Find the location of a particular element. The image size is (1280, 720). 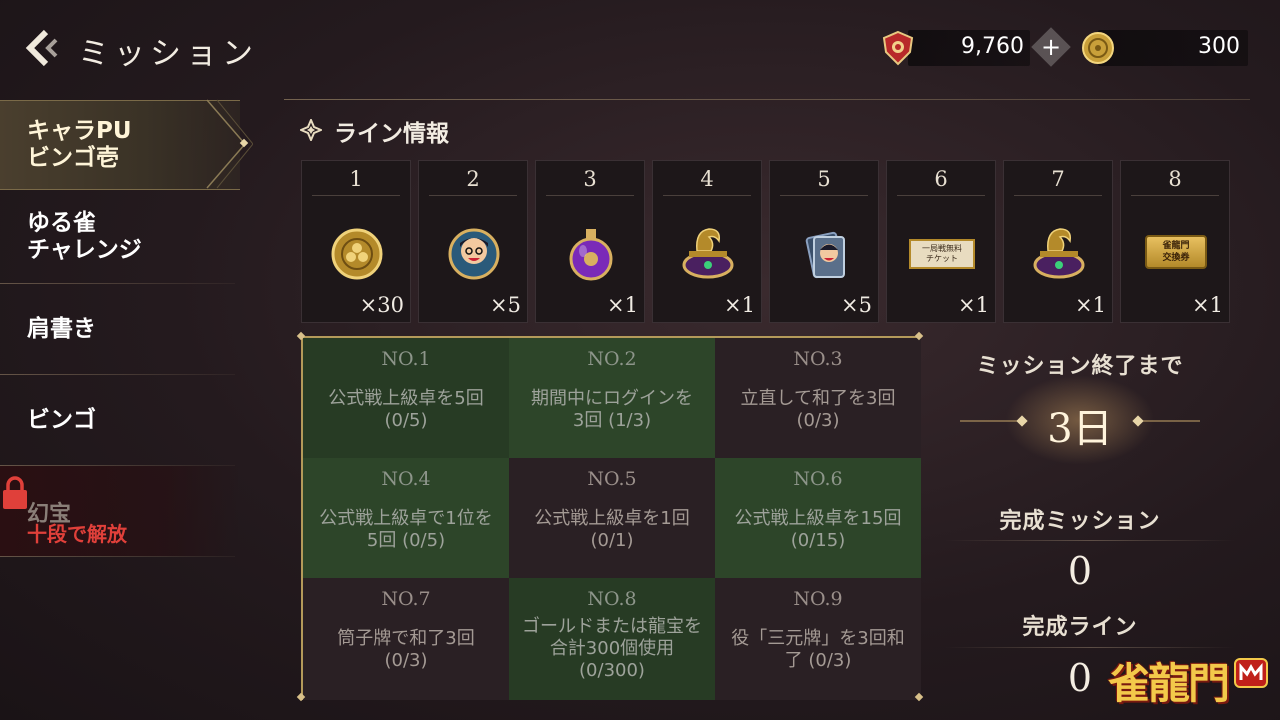

sidebar-item-label: 肩書き is located at coordinates (61, 328).